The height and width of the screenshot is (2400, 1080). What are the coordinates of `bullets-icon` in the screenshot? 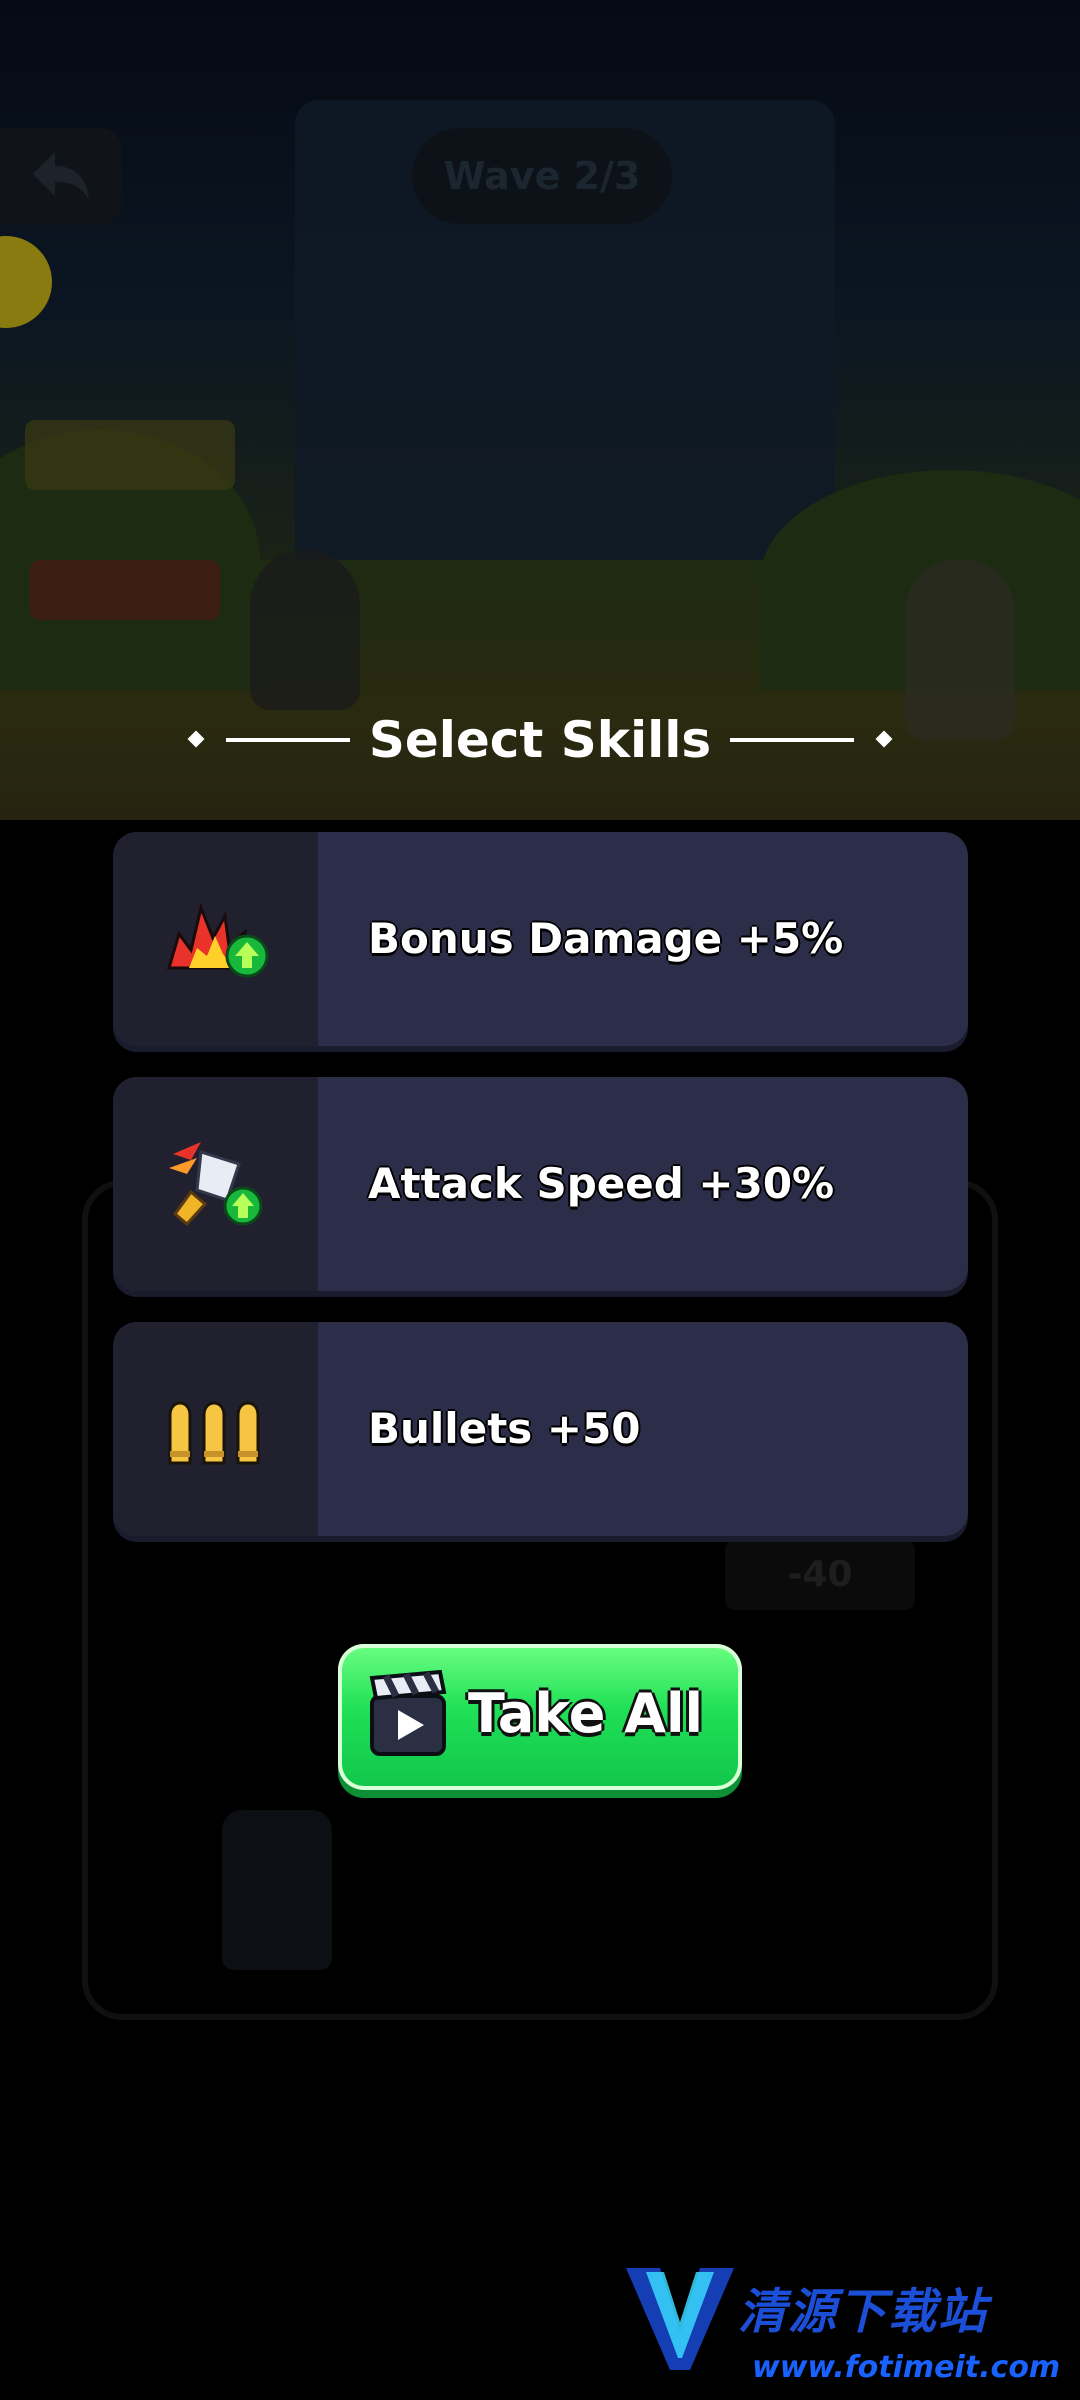 It's located at (213, 1433).